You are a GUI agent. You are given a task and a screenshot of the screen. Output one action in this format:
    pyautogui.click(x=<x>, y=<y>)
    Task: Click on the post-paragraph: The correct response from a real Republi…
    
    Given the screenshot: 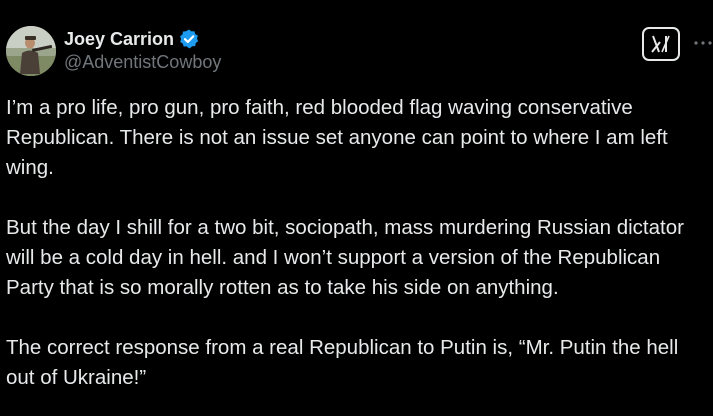 What is the action you would take?
    pyautogui.click(x=342, y=362)
    